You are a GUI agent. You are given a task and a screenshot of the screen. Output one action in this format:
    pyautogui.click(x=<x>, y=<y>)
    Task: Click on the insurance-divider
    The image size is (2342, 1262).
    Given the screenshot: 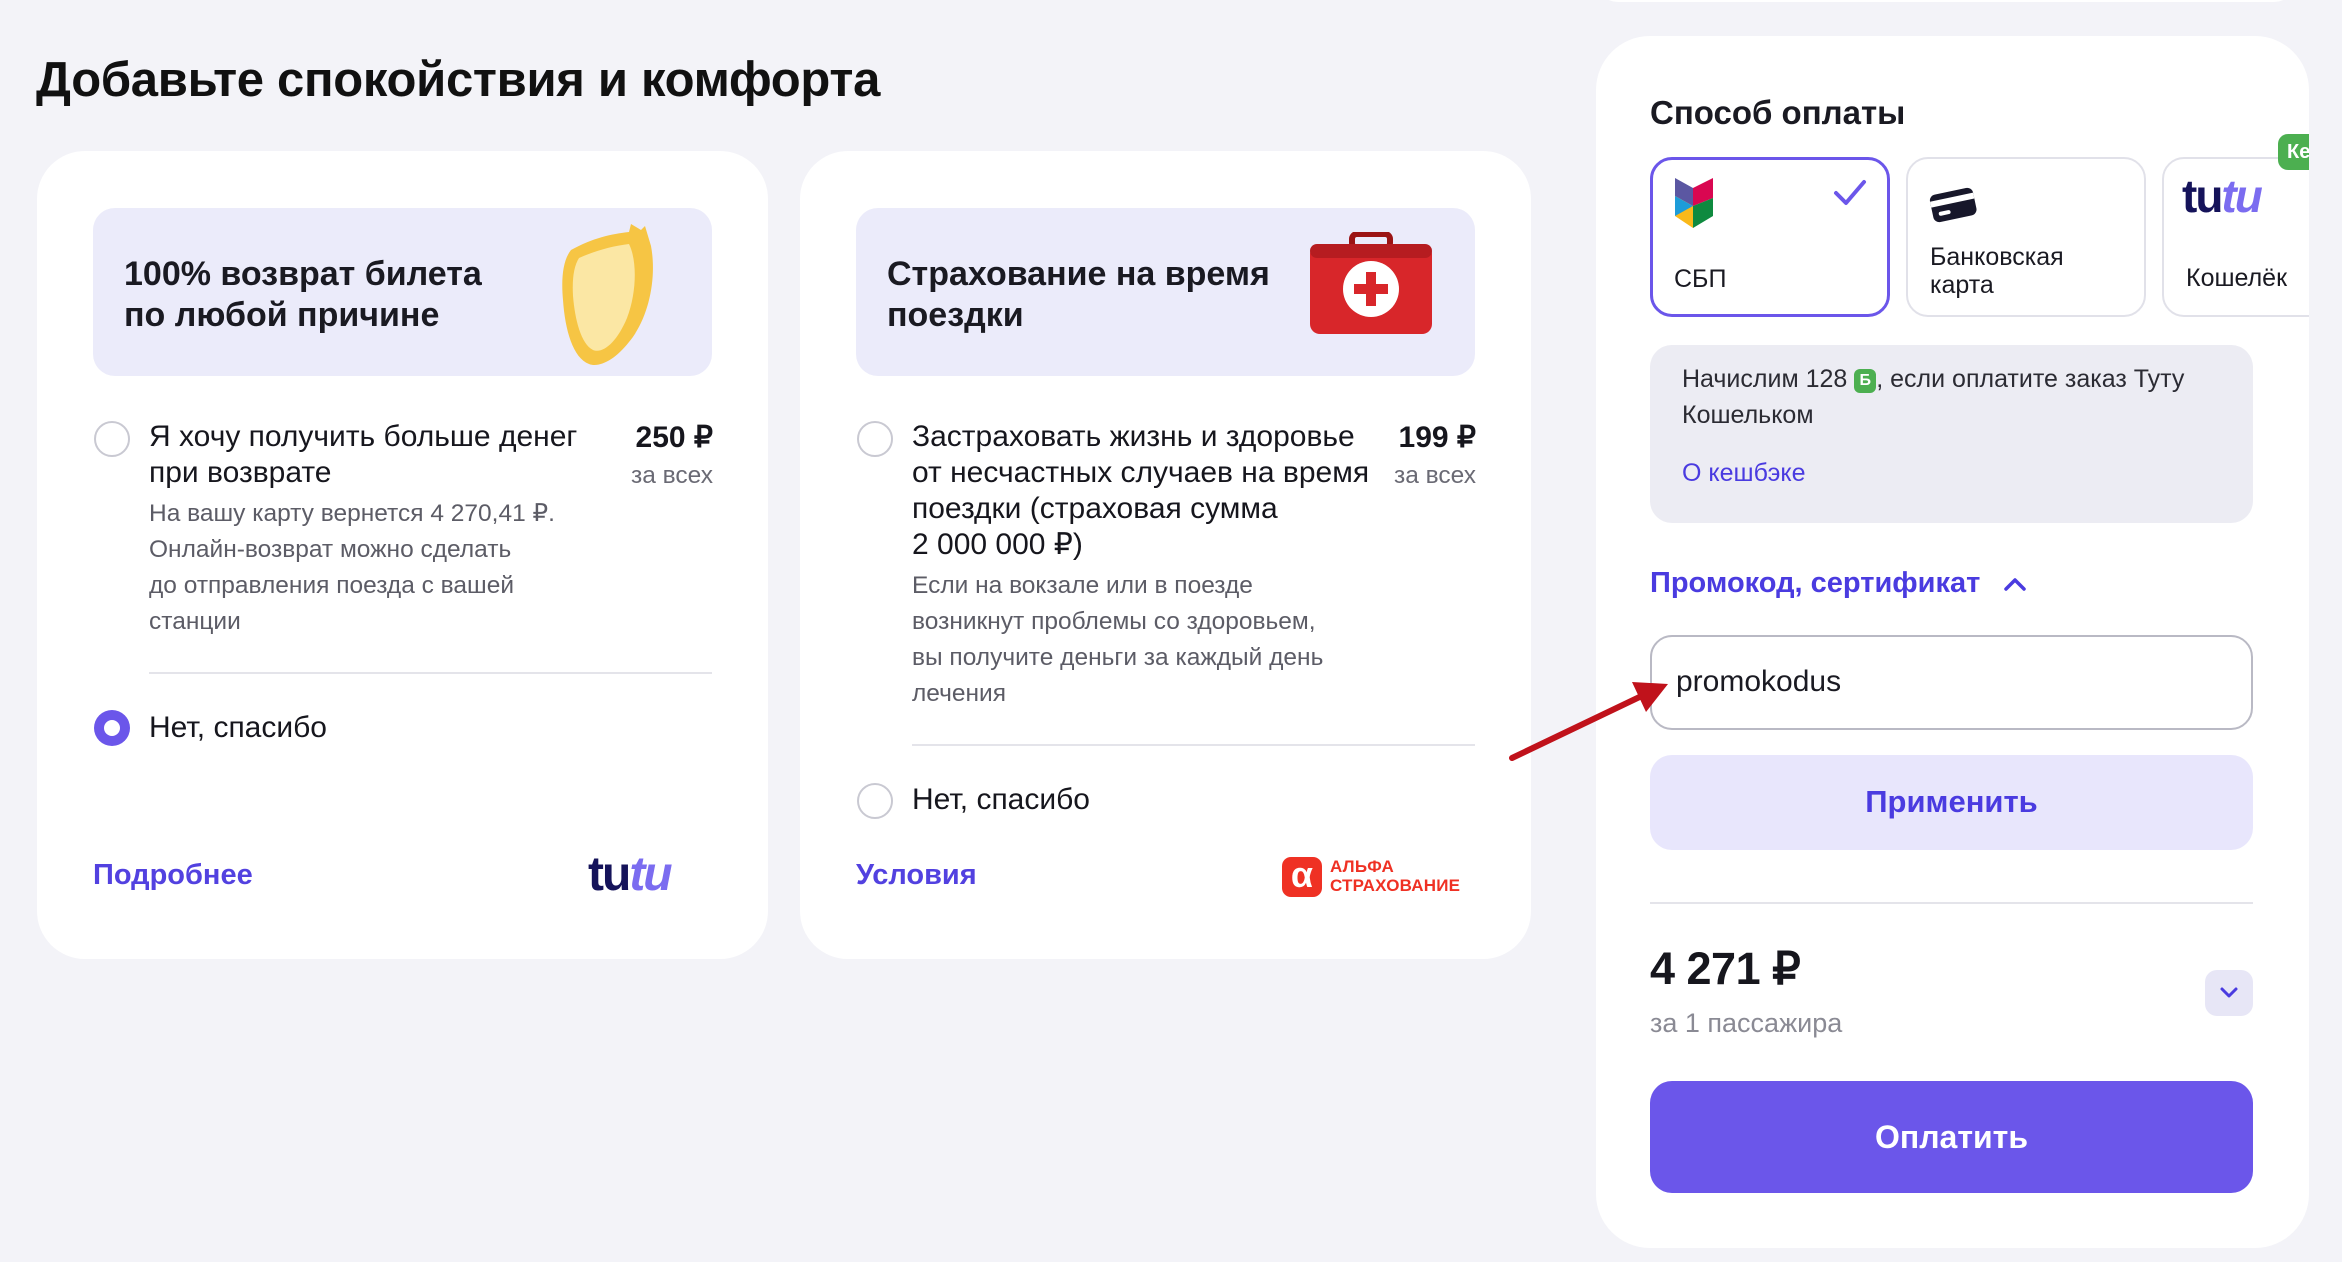 What is the action you would take?
    pyautogui.click(x=1193, y=745)
    